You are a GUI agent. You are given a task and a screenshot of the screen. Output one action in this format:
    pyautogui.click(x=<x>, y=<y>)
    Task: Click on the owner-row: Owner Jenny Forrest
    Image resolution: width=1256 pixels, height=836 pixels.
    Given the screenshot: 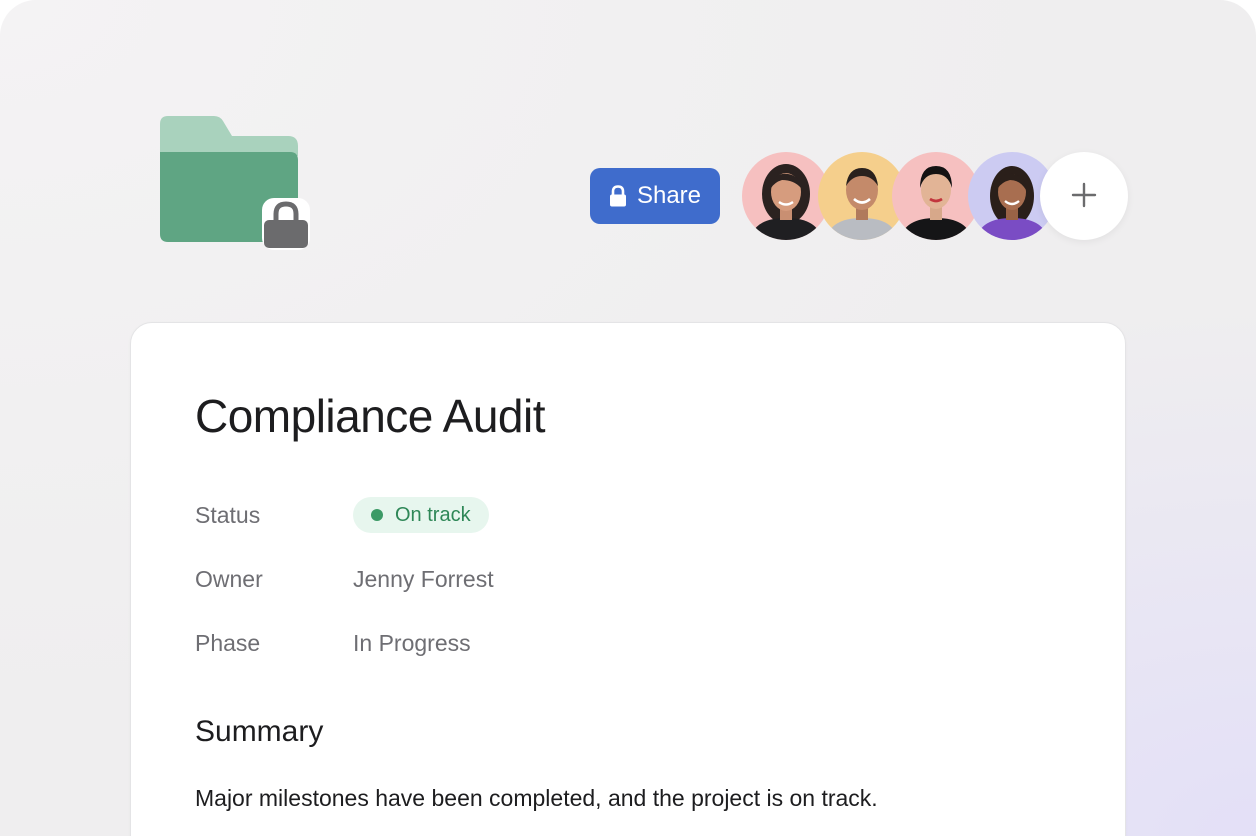 What is the action you would take?
    pyautogui.click(x=595, y=579)
    